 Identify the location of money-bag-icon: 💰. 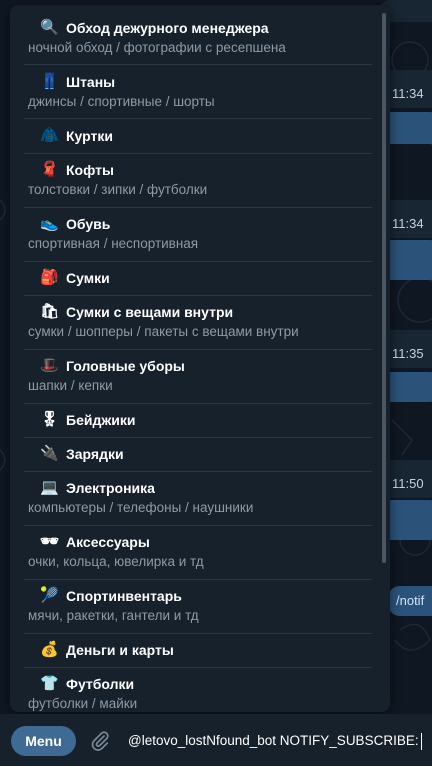
(49, 649).